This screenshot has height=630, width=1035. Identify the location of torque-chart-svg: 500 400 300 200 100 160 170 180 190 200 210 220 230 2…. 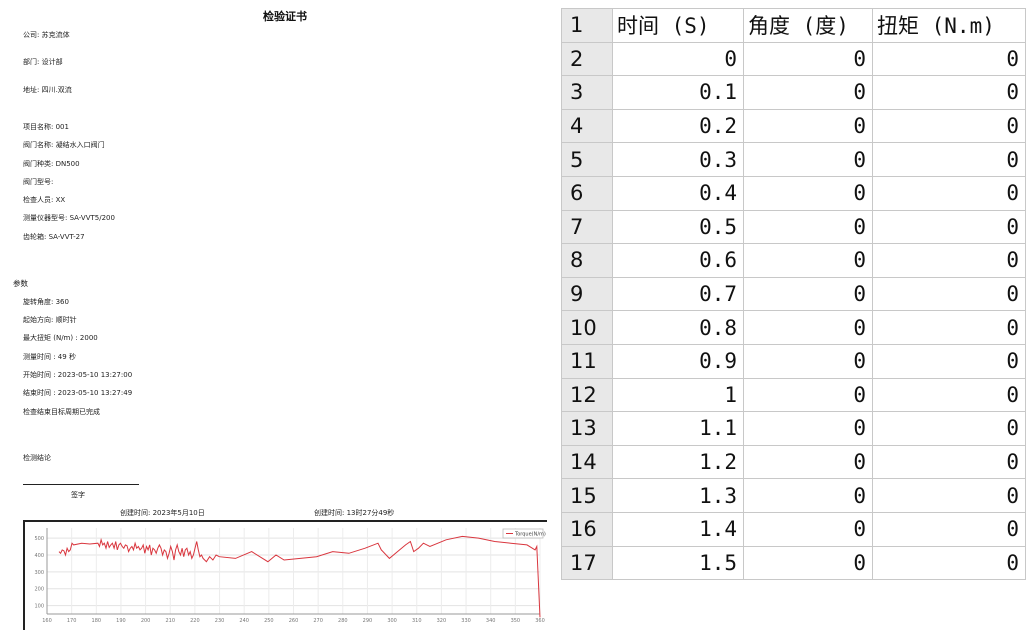
(290, 576).